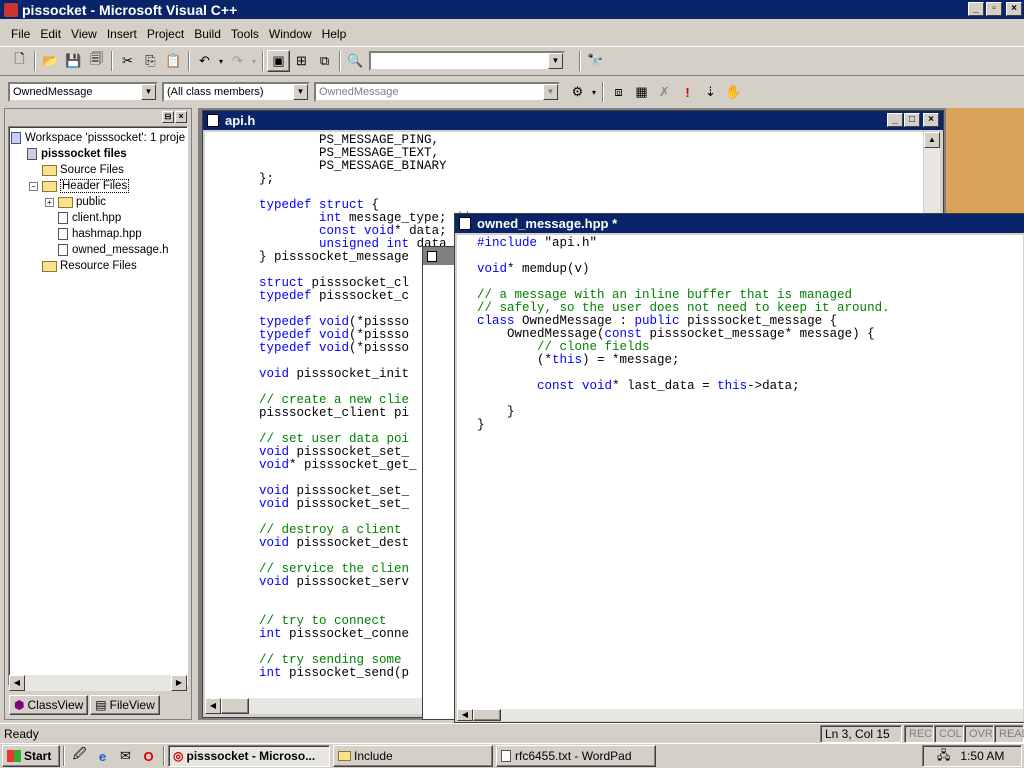  Describe the element at coordinates (122, 34) in the screenshot. I see `menu-insert: Insert` at that location.